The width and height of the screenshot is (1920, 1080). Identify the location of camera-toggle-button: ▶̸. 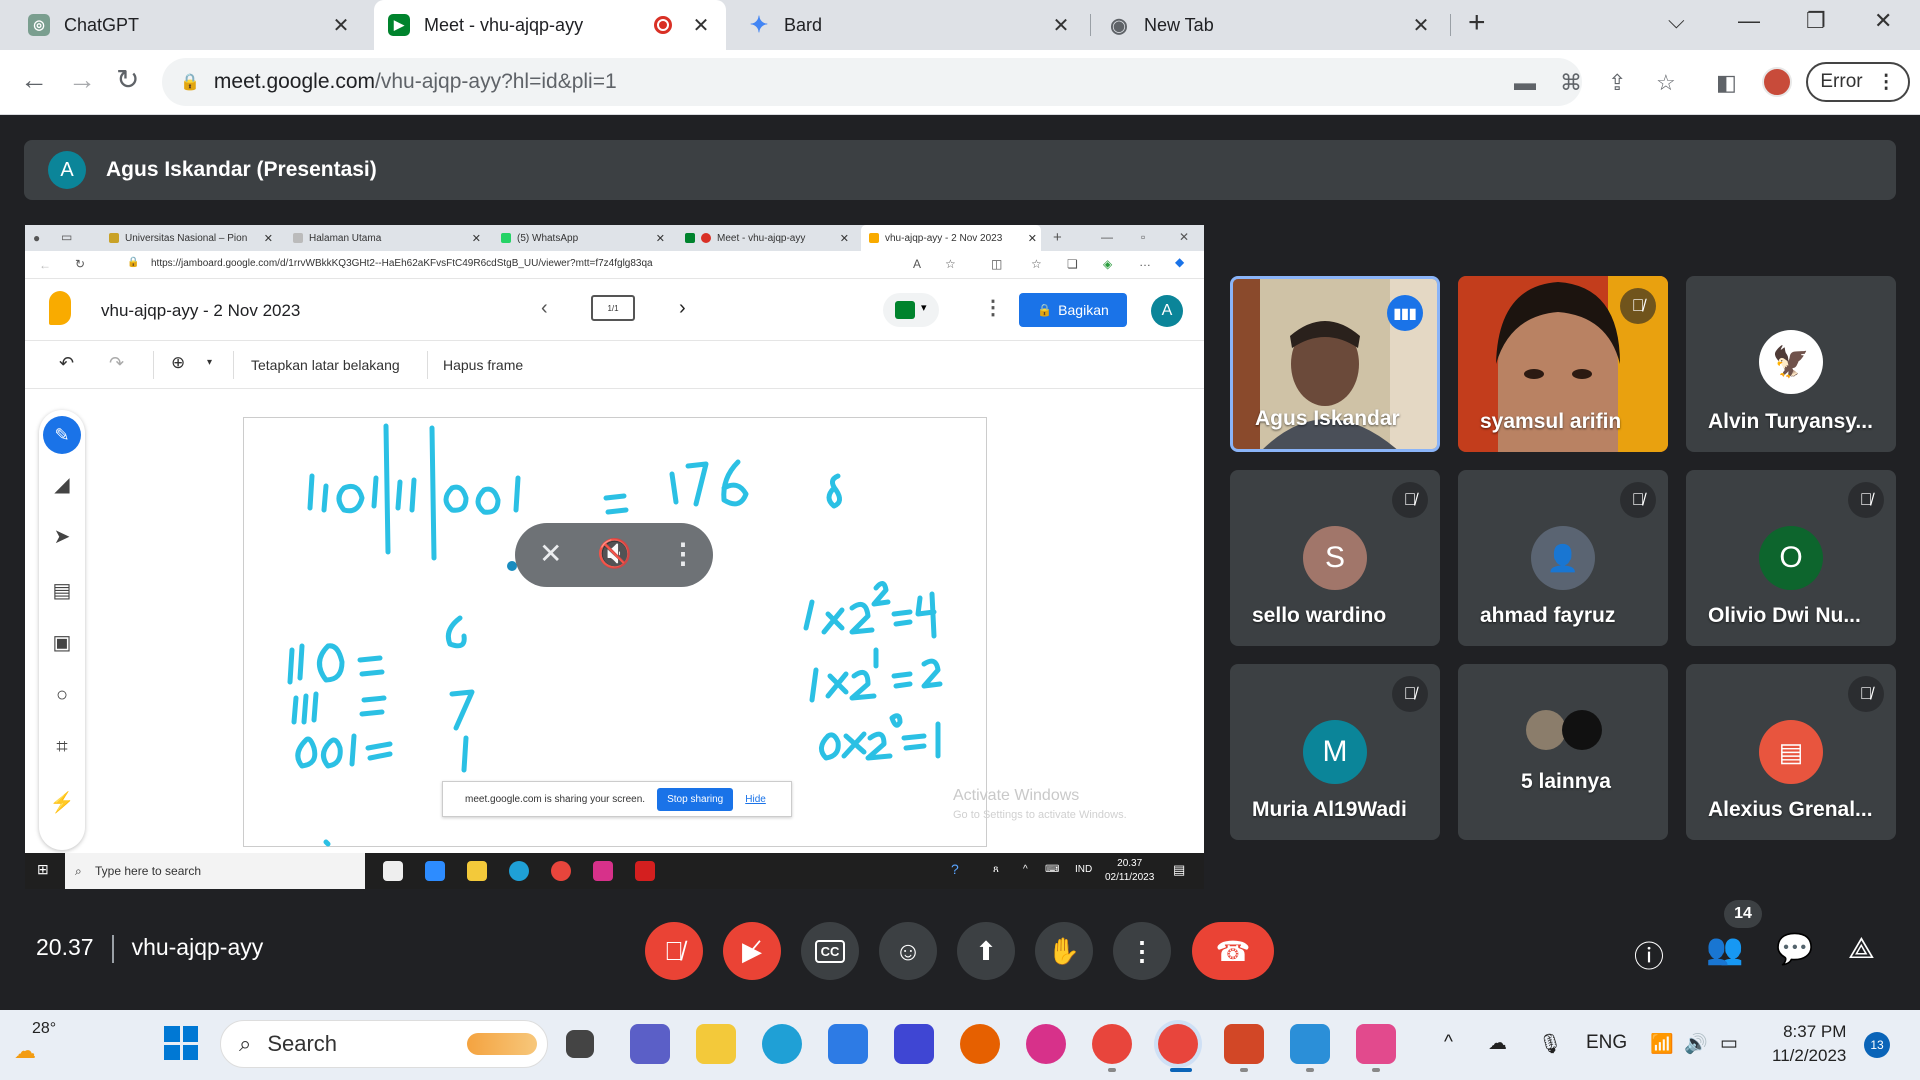
(752, 951).